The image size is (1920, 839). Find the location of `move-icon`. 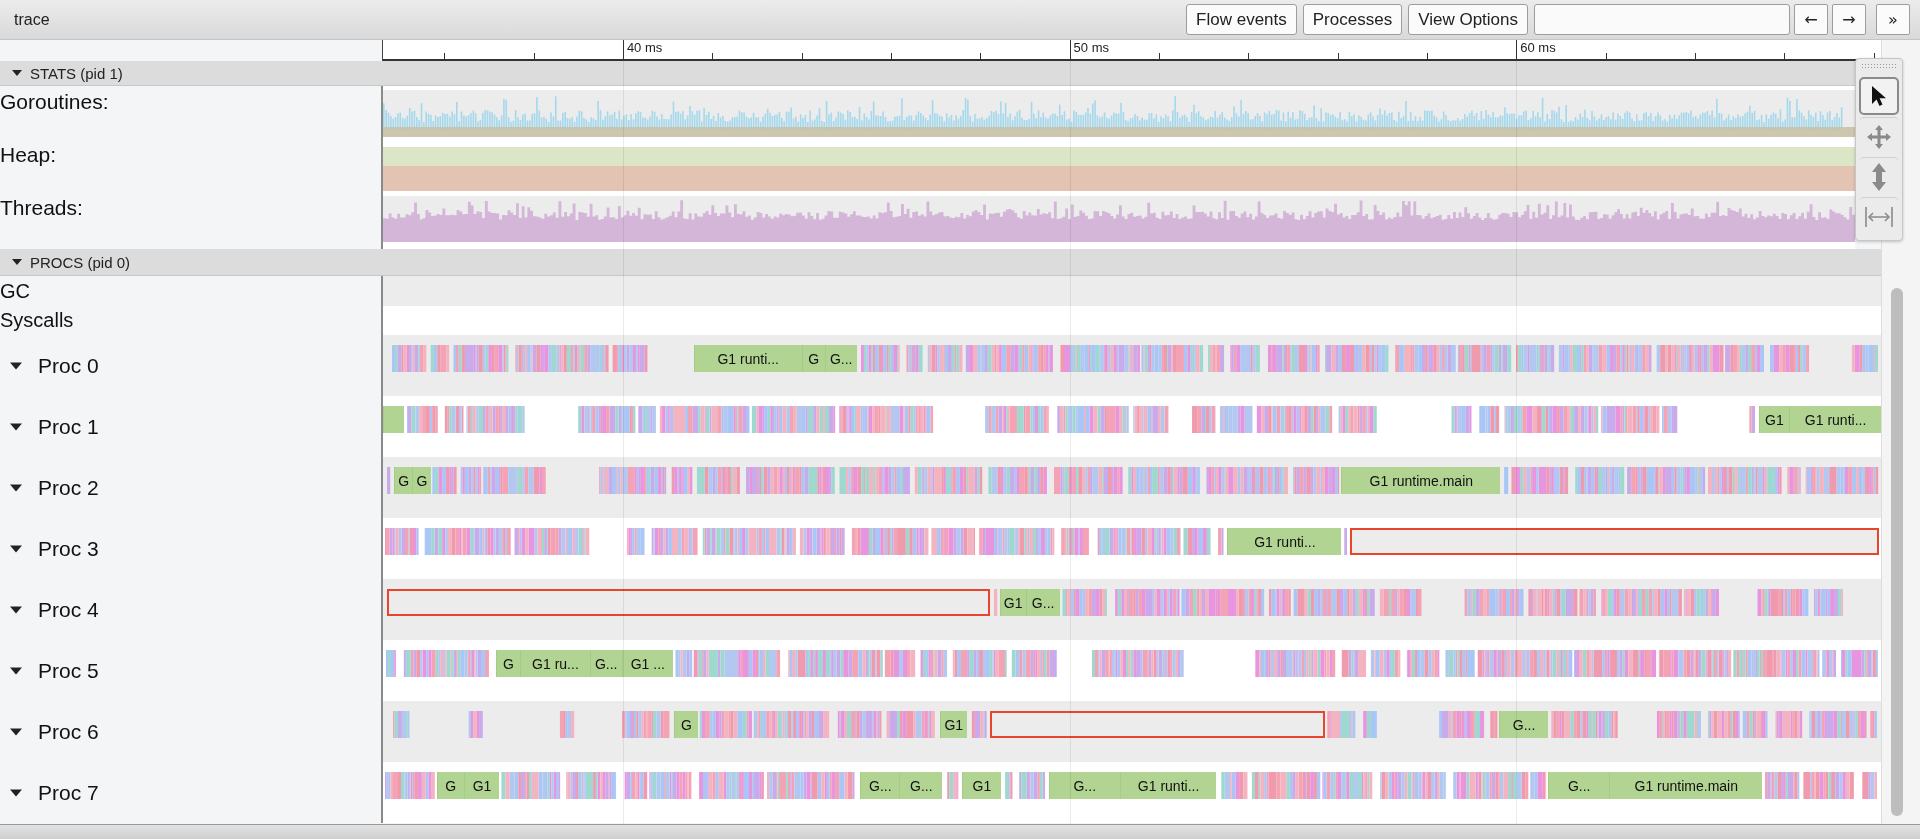

move-icon is located at coordinates (1879, 136).